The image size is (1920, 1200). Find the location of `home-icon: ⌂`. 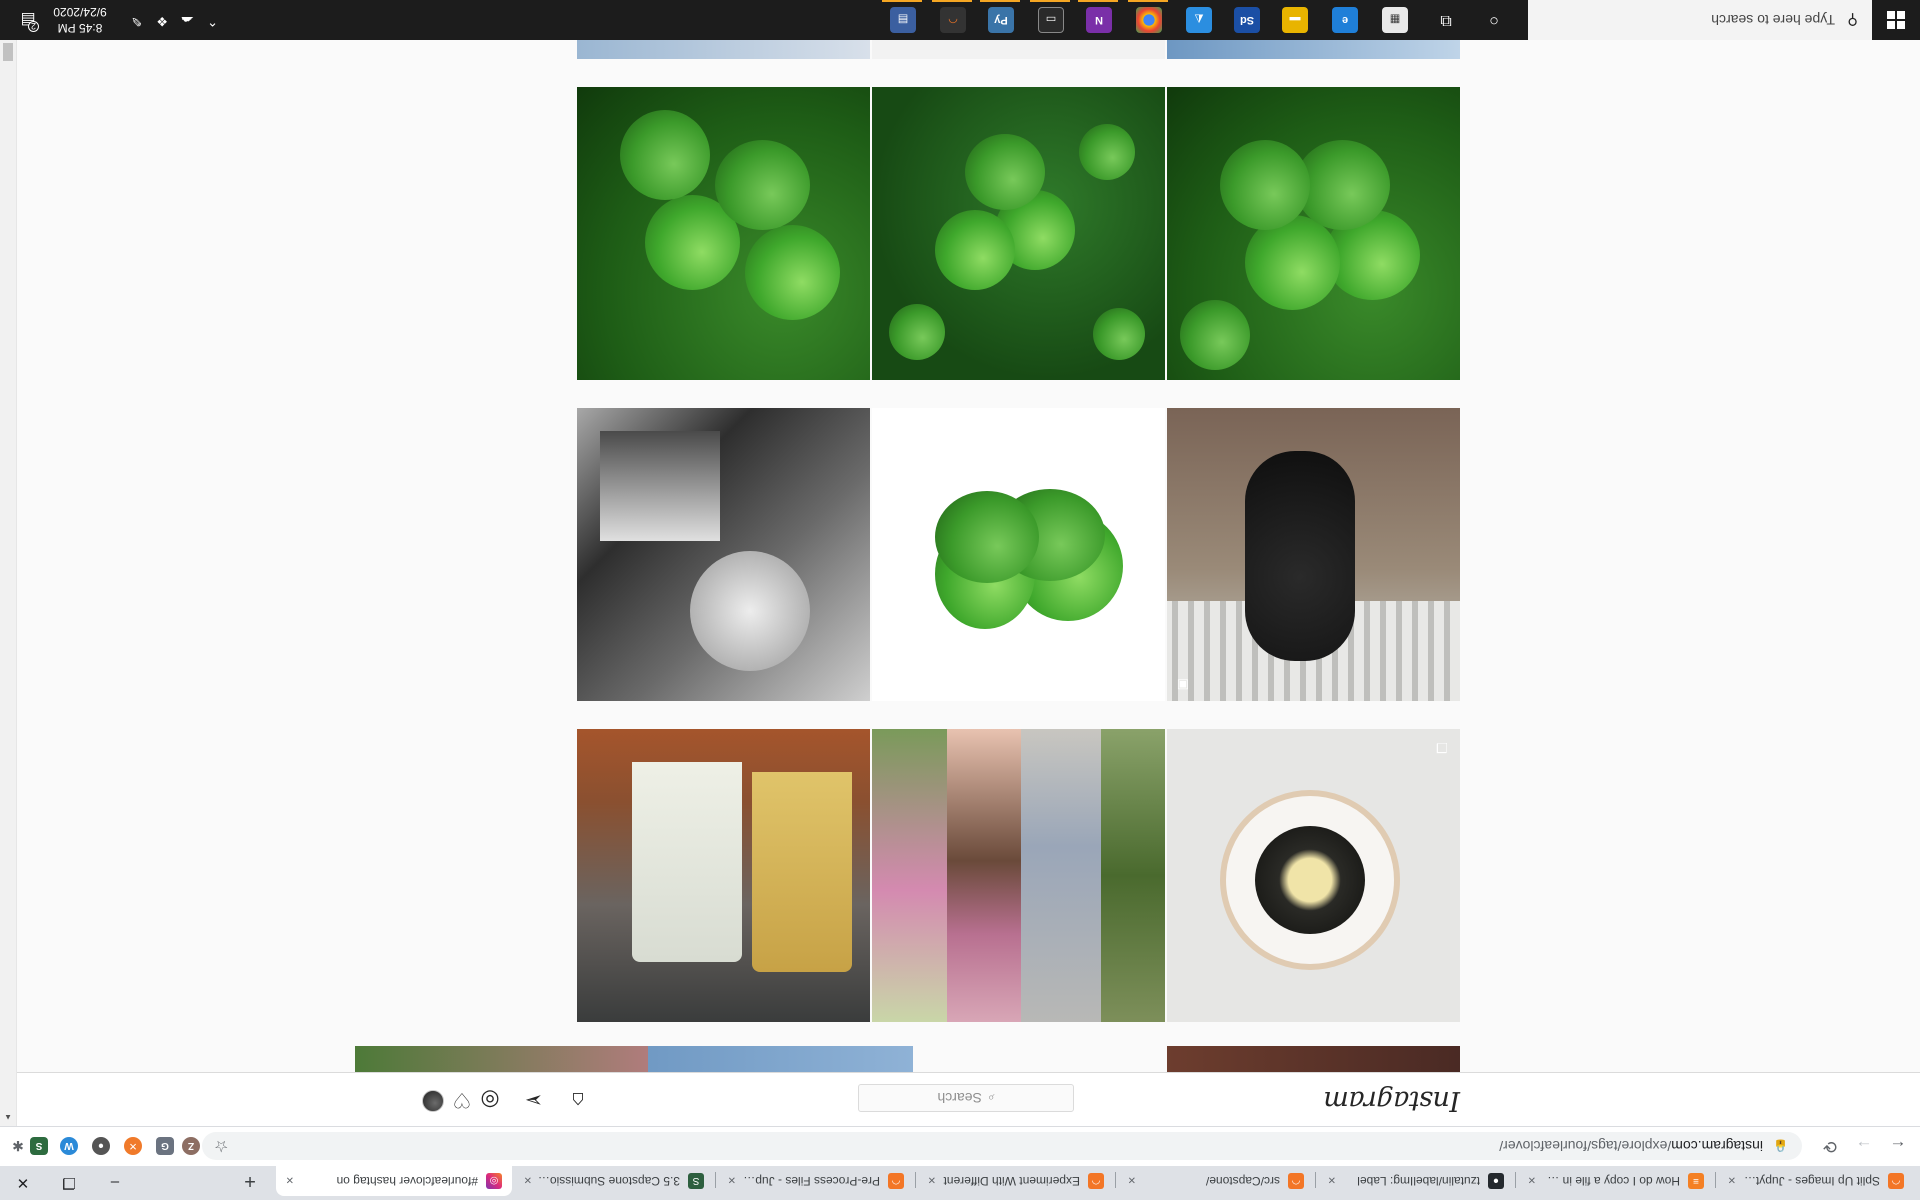

home-icon: ⌂ is located at coordinates (578, 1100).